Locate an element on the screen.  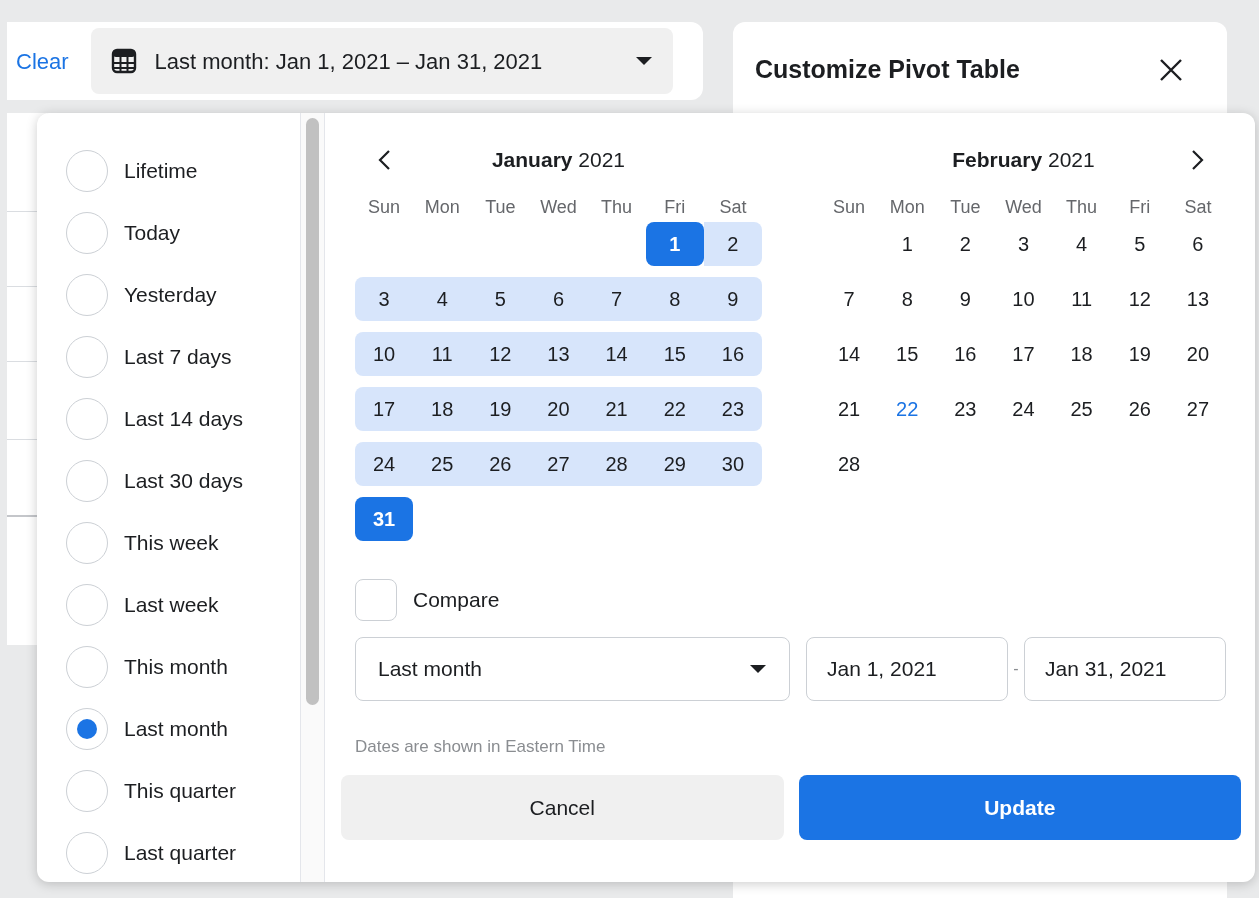
checkbox is located at coordinates (376, 600).